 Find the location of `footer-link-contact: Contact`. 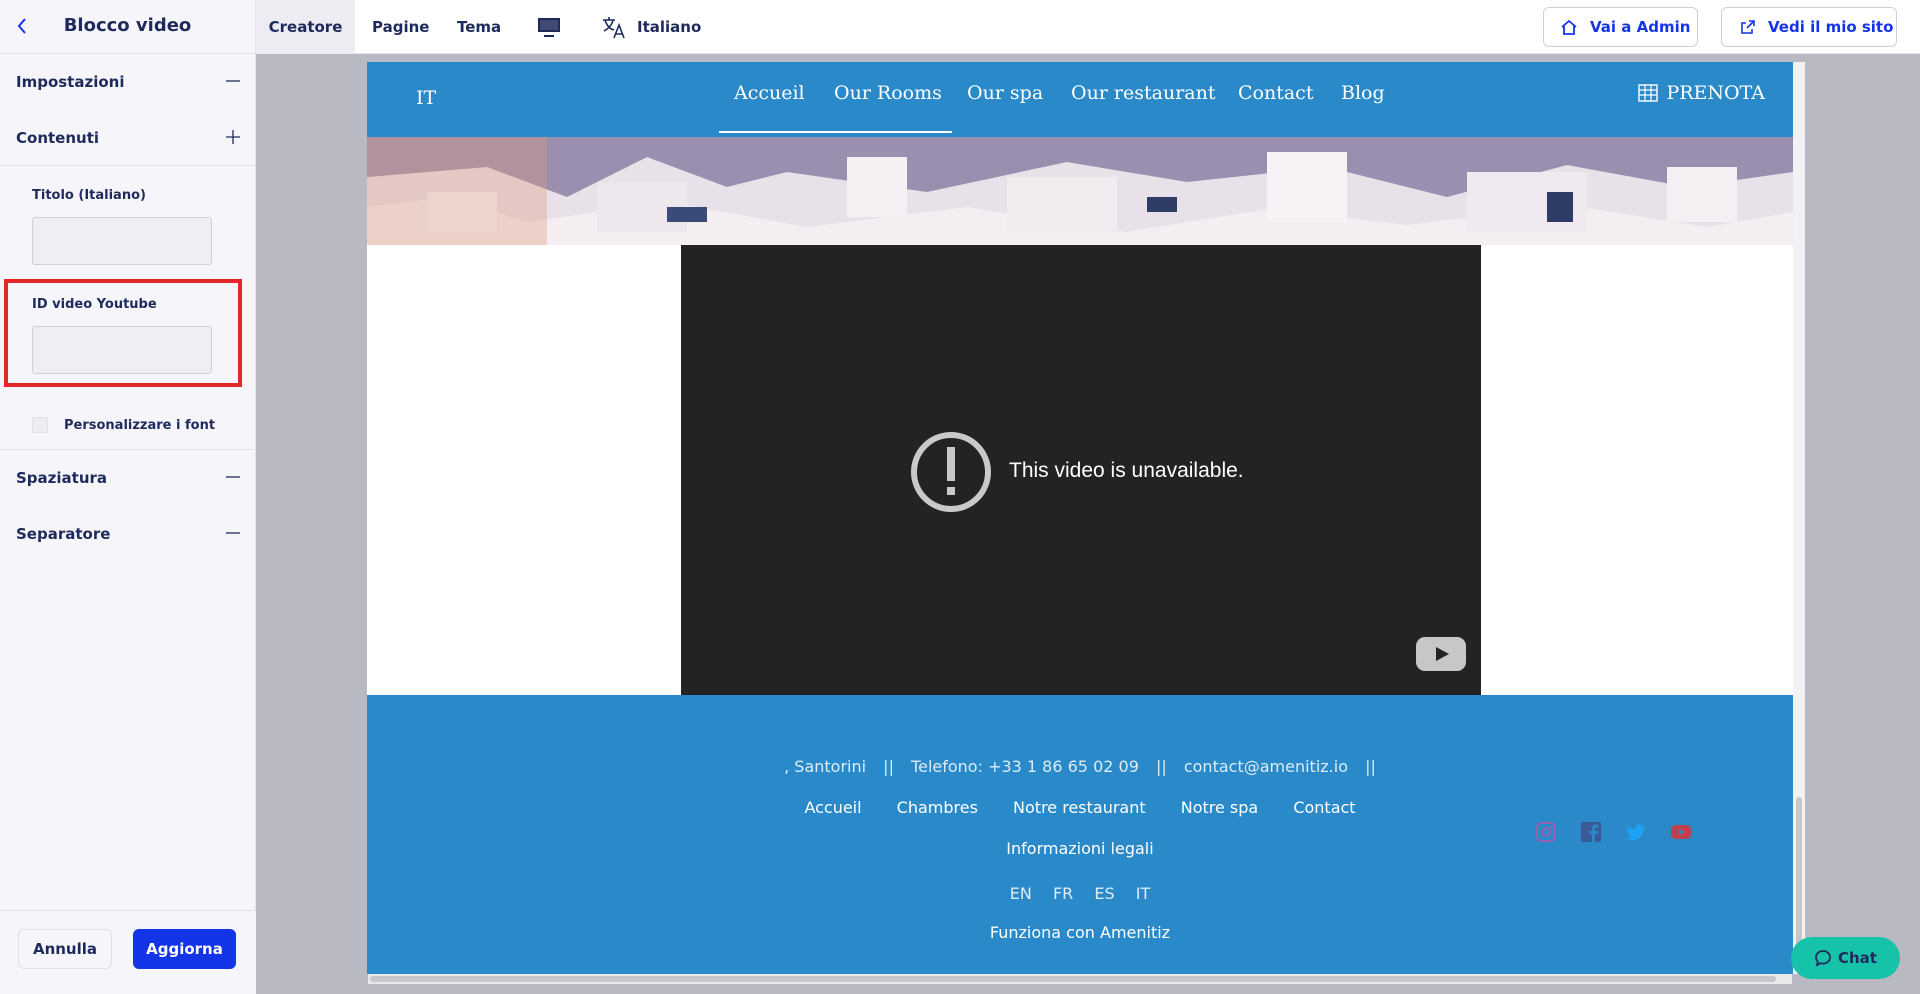

footer-link-contact: Contact is located at coordinates (1324, 807).